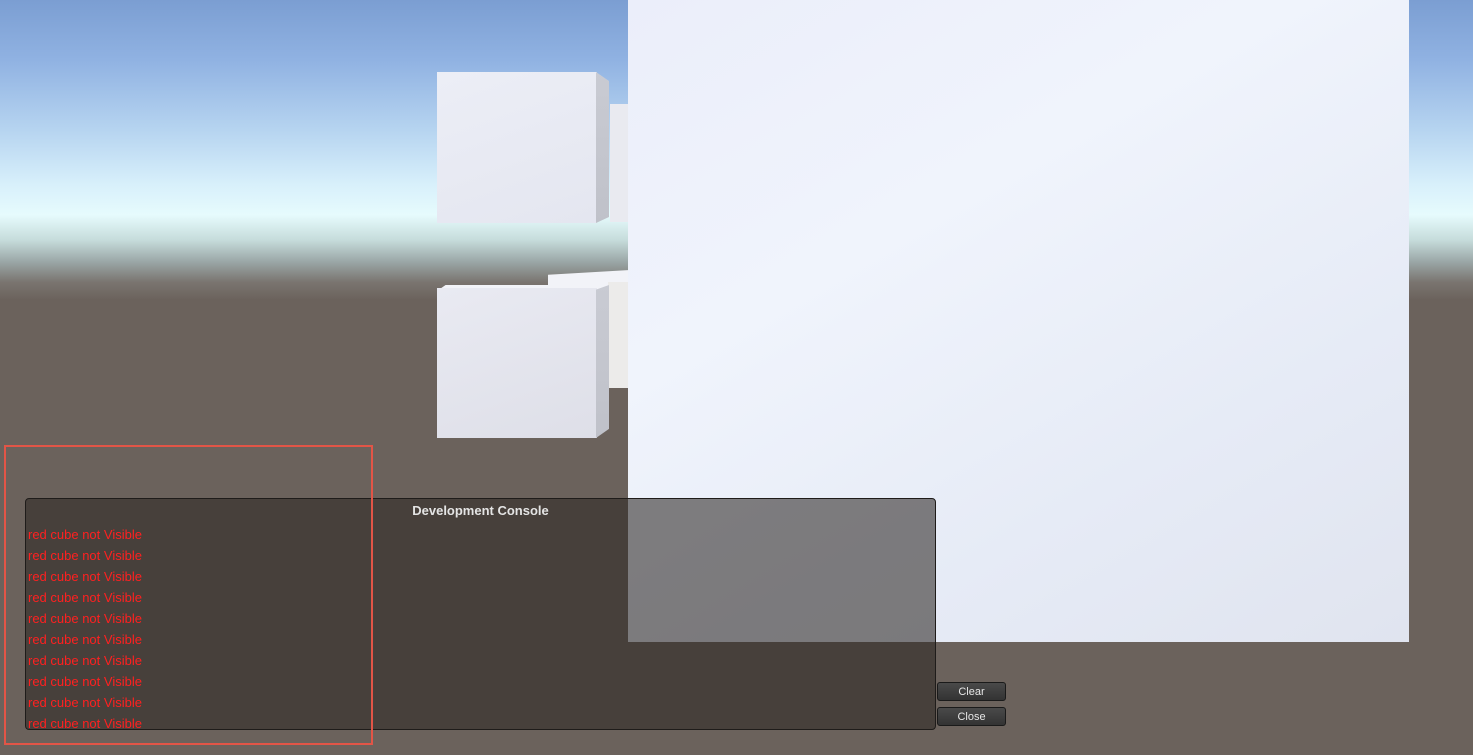 This screenshot has width=1473, height=755. What do you see at coordinates (480, 510) in the screenshot?
I see `console-title: Development Console` at bounding box center [480, 510].